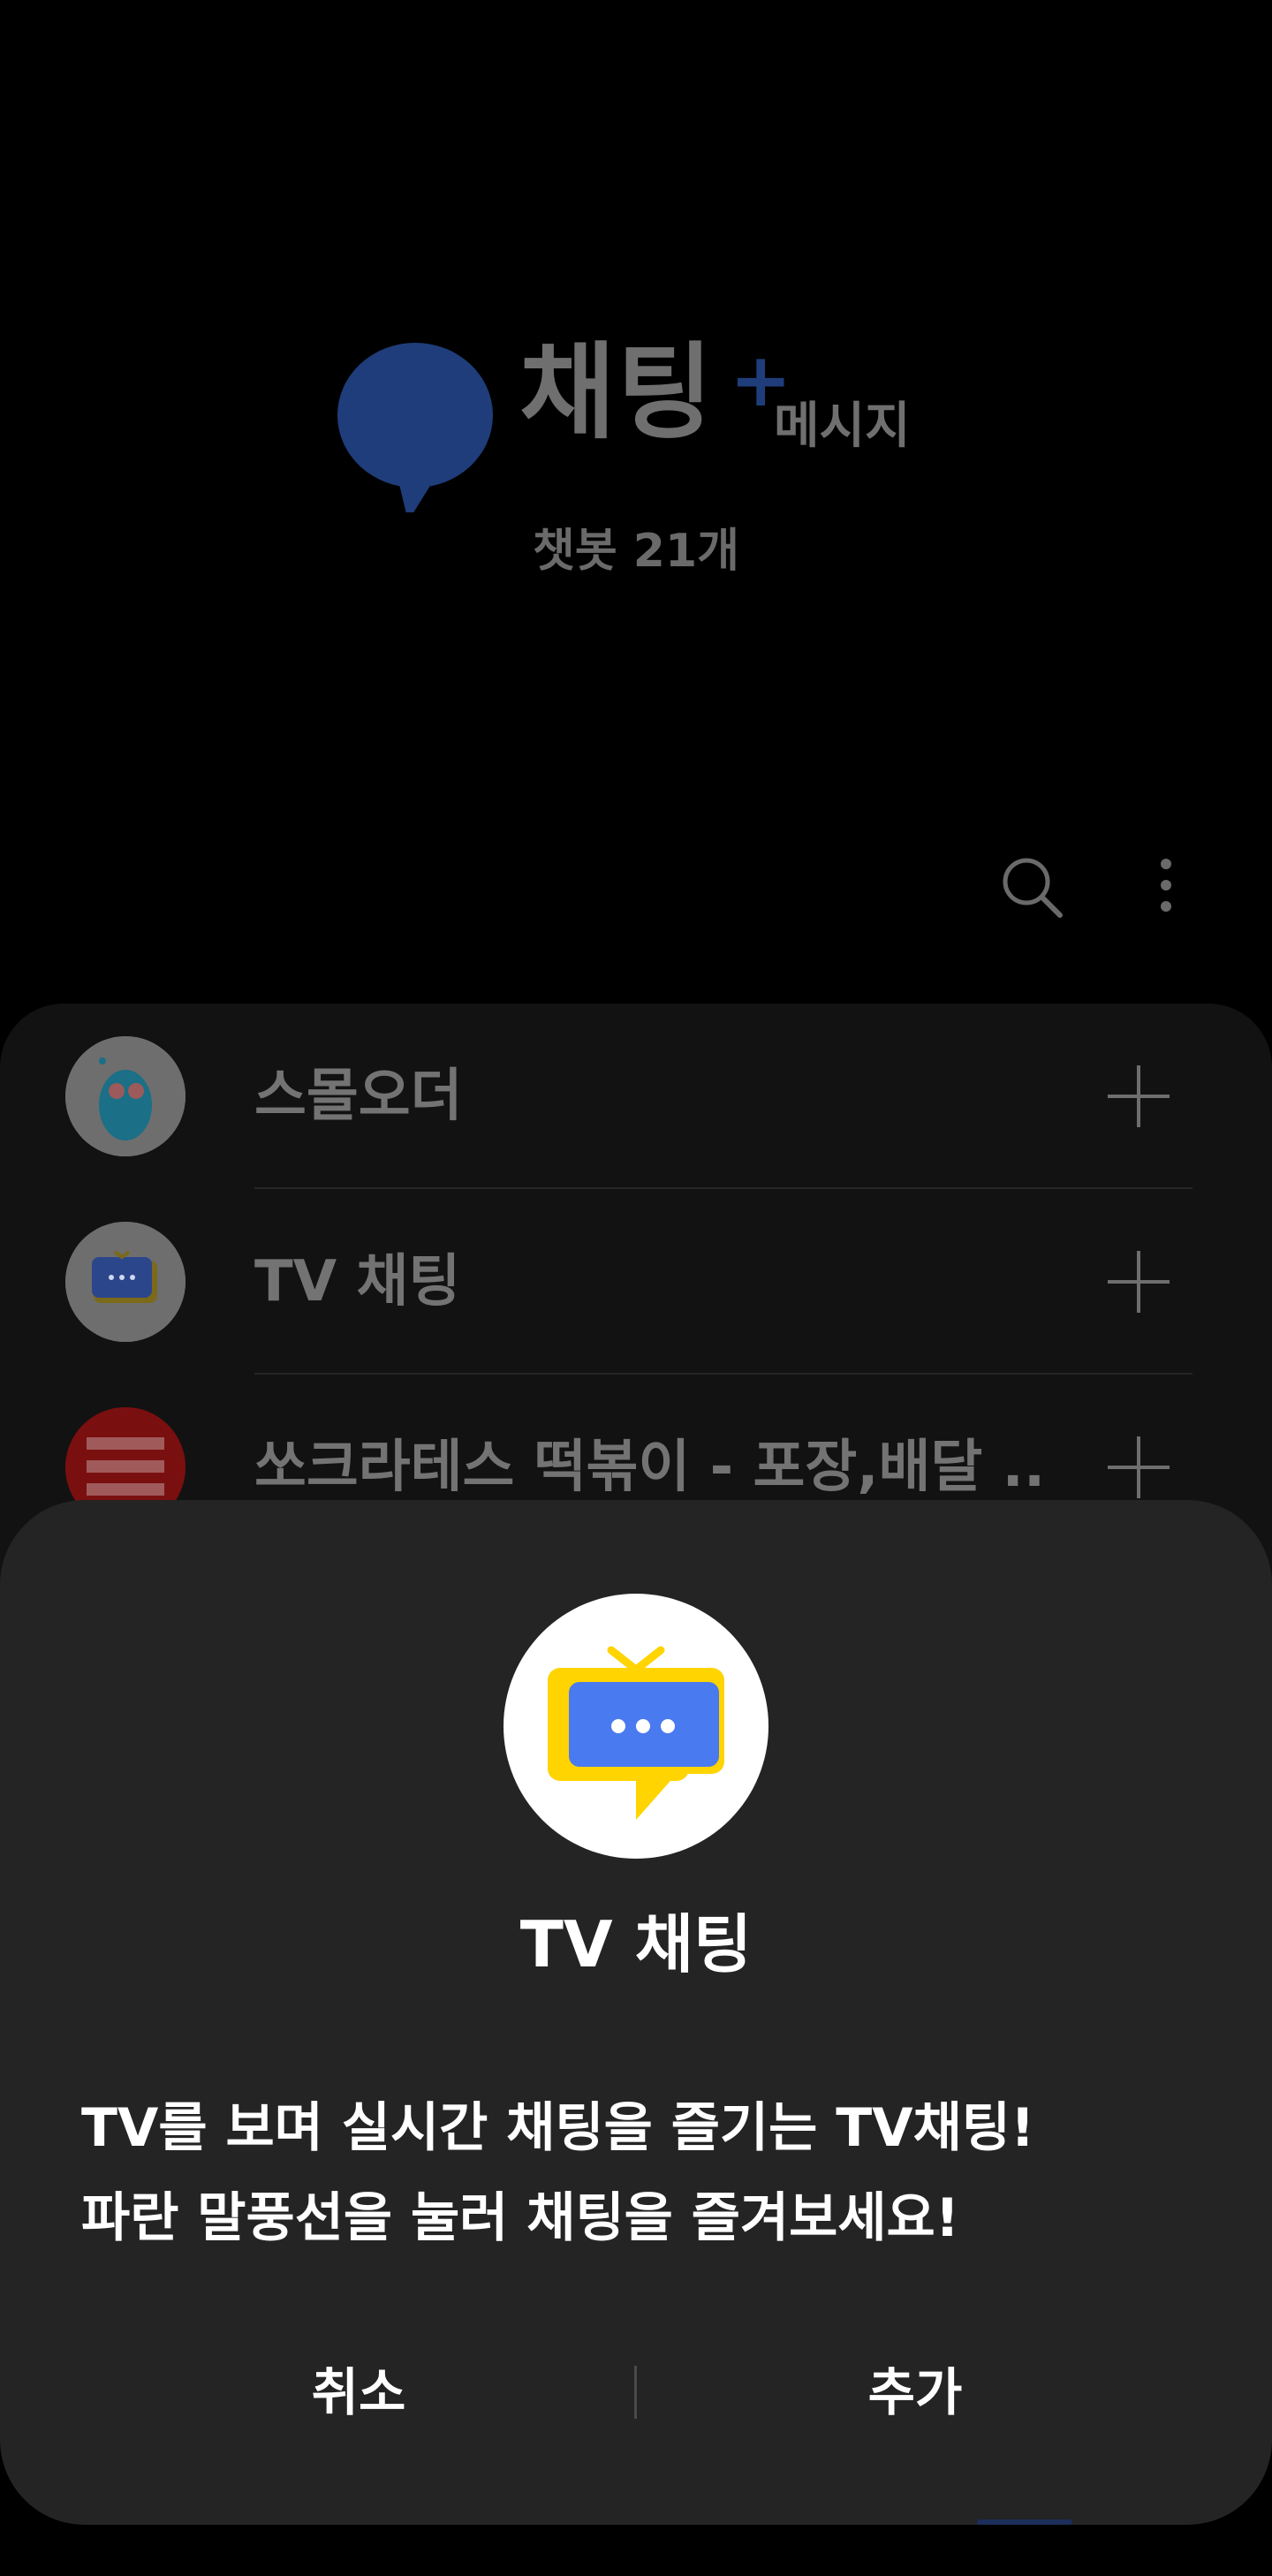 This screenshot has width=1272, height=2576. Describe the element at coordinates (415, 429) in the screenshot. I see `brand-bubble-icon` at that location.